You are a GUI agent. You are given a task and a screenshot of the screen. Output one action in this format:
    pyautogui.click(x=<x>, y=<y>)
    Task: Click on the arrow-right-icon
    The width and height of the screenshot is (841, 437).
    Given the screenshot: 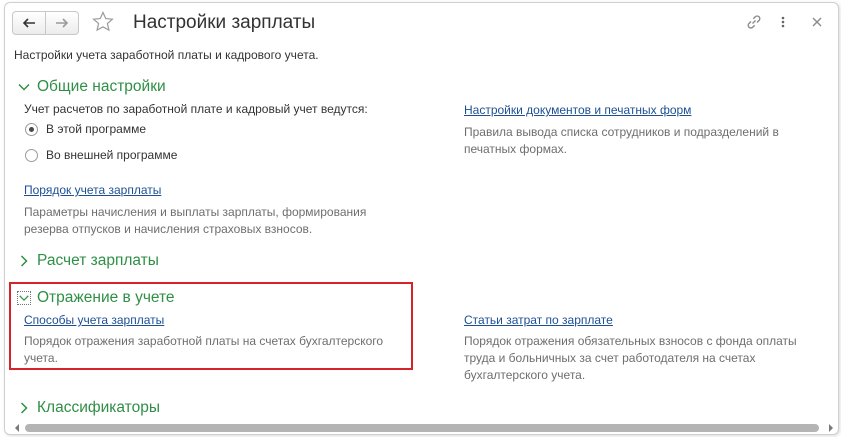 What is the action you would take?
    pyautogui.click(x=62, y=23)
    